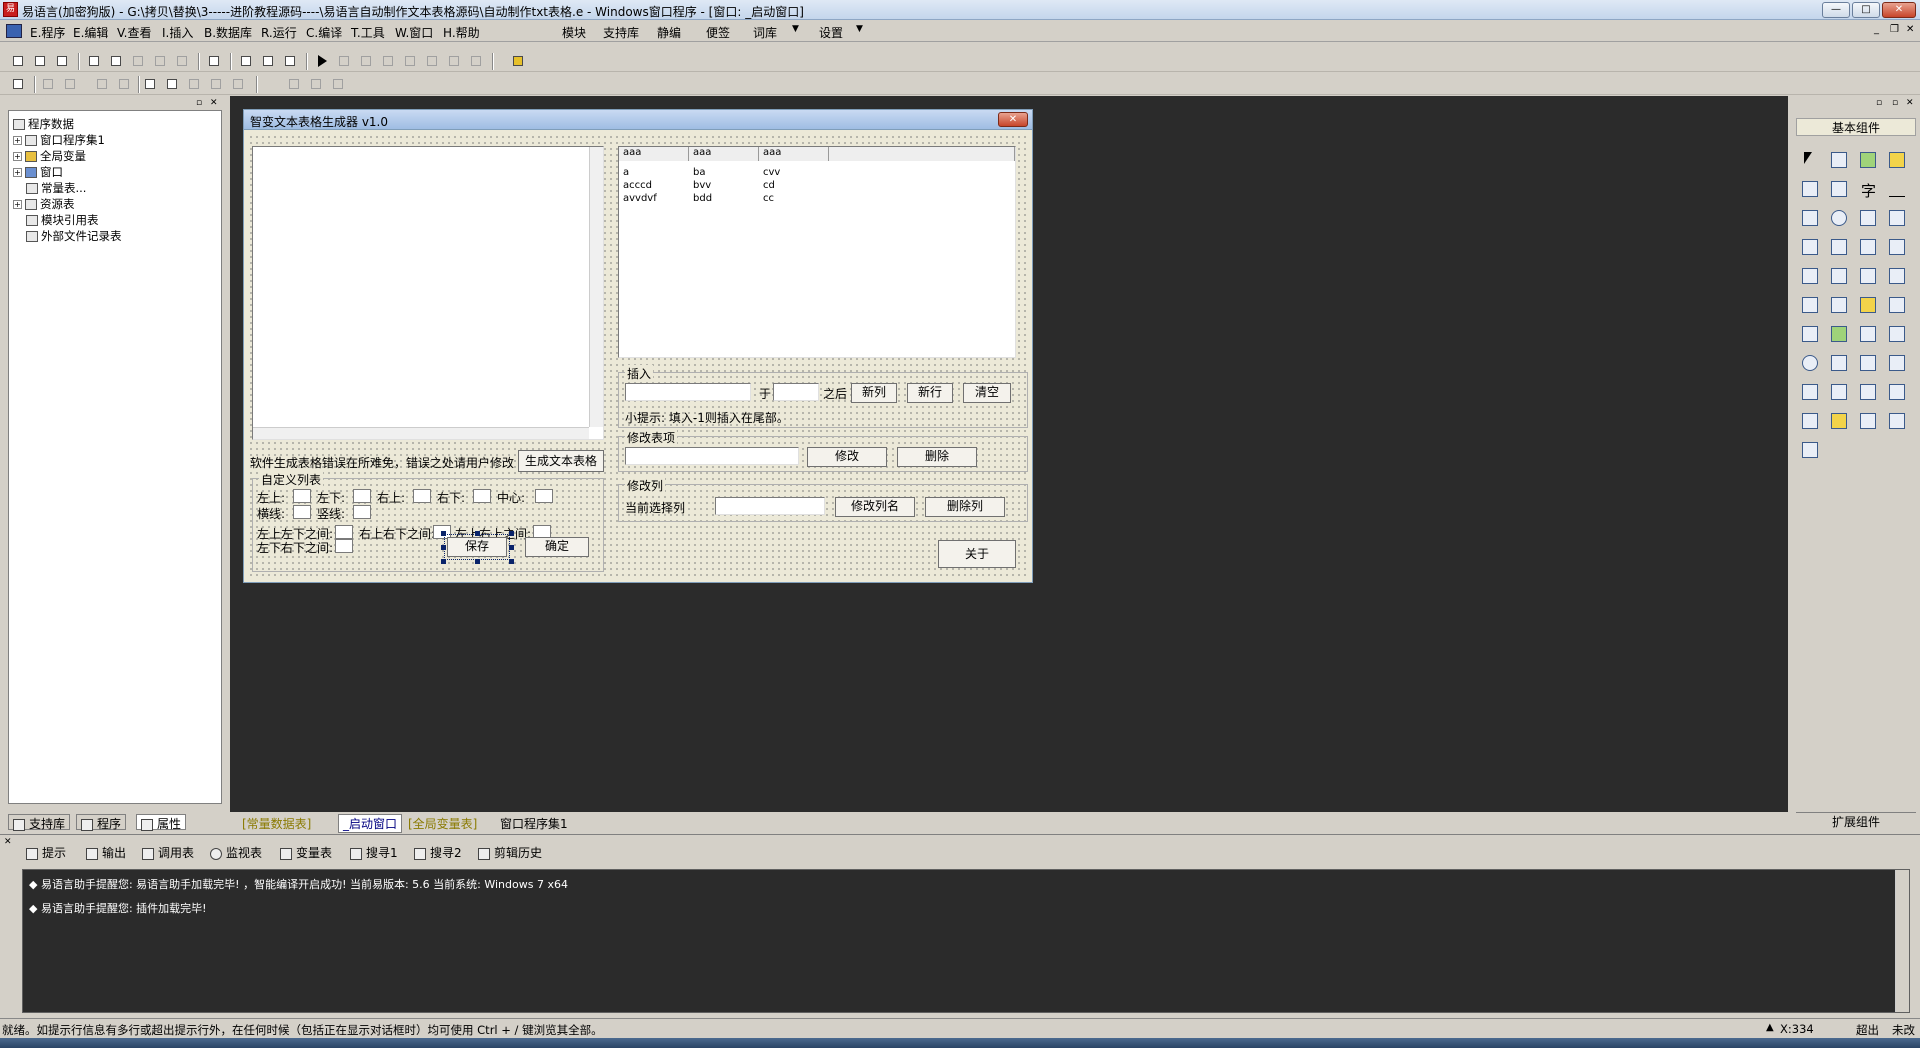 Image resolution: width=1920 pixels, height=1048 pixels. What do you see at coordinates (702, 185) in the screenshot?
I see `grid-cell: bvv` at bounding box center [702, 185].